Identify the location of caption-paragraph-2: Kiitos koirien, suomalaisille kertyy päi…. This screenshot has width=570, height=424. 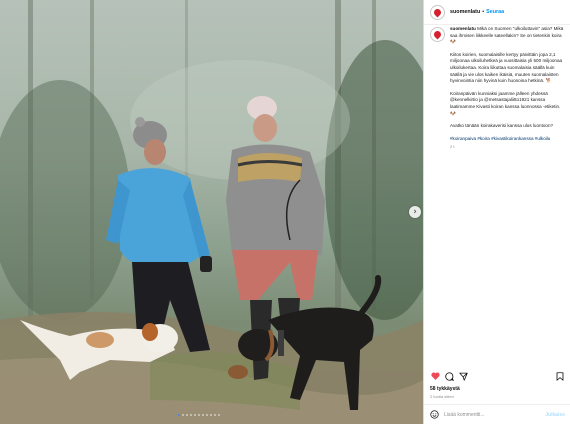
(506, 67).